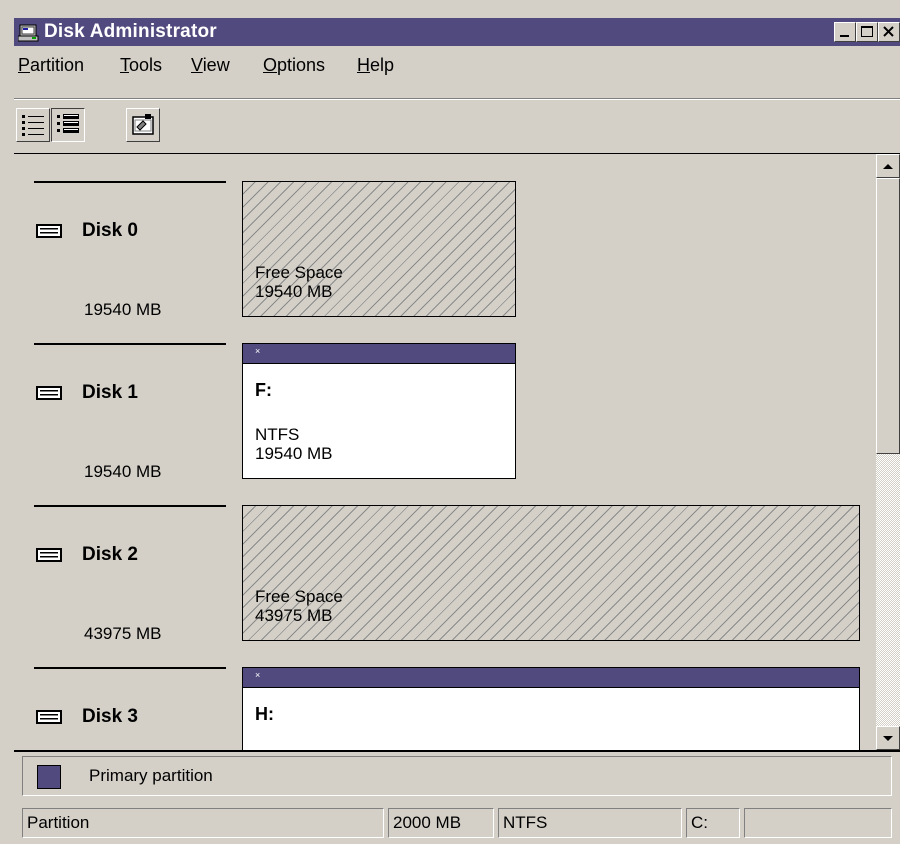 The height and width of the screenshot is (844, 900). I want to click on menu-view: View, so click(210, 65).